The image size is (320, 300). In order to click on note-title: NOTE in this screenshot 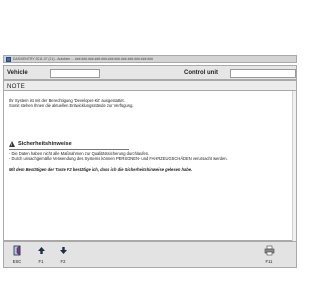, I will do `click(16, 86)`.